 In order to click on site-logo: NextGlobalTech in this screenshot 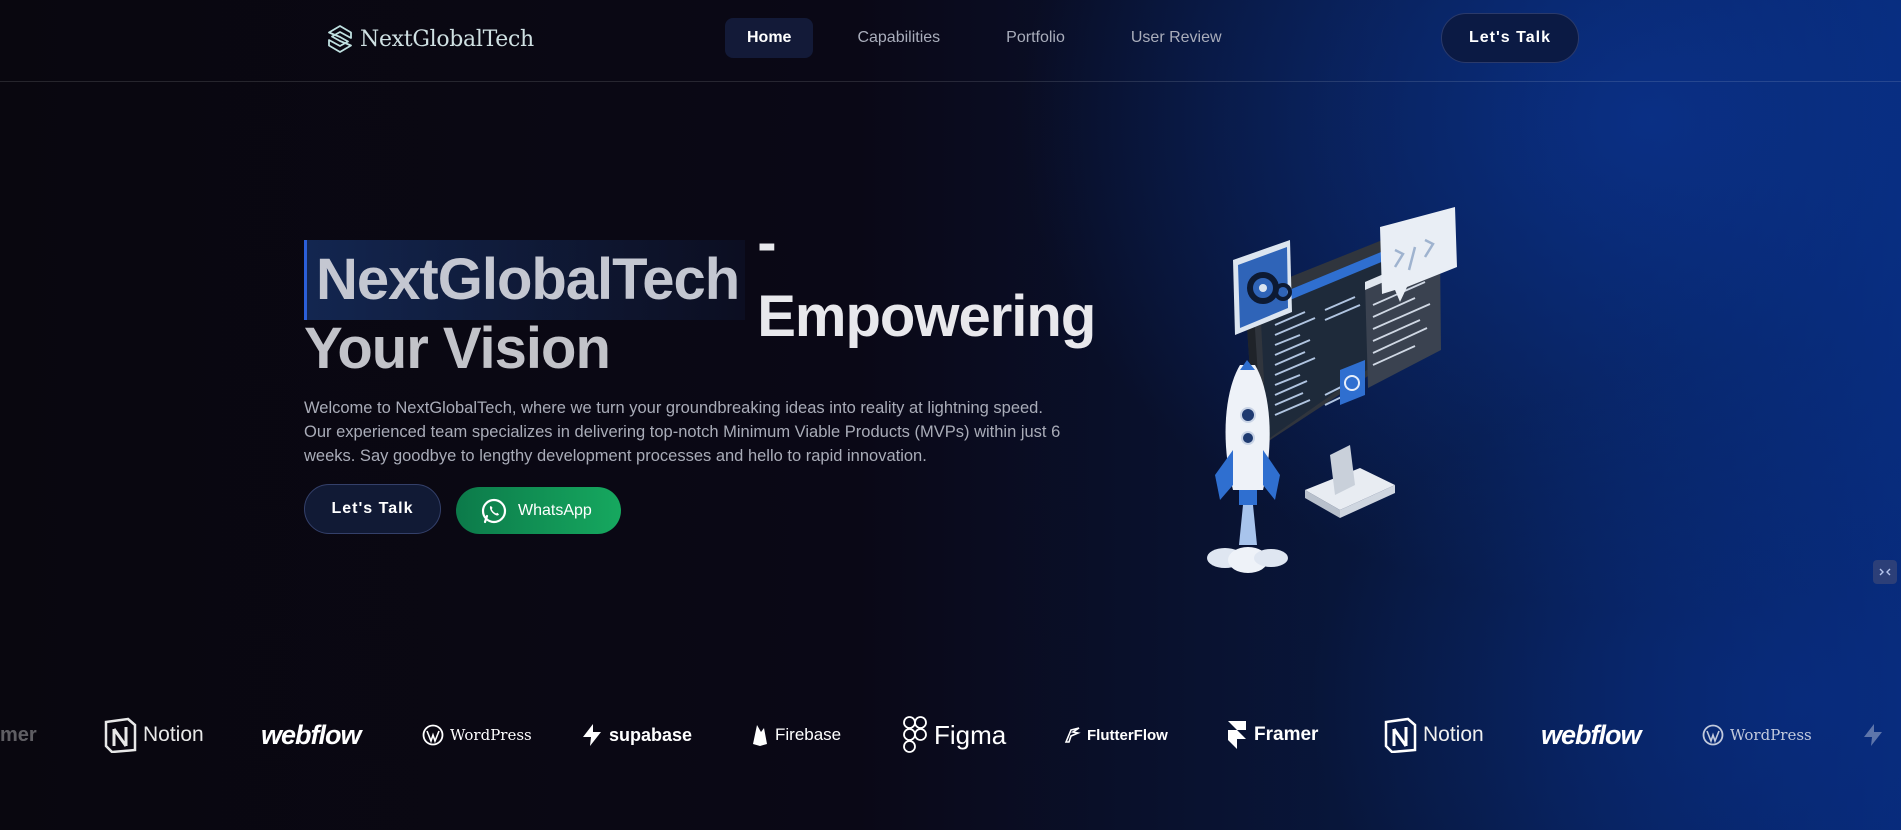, I will do `click(430, 39)`.